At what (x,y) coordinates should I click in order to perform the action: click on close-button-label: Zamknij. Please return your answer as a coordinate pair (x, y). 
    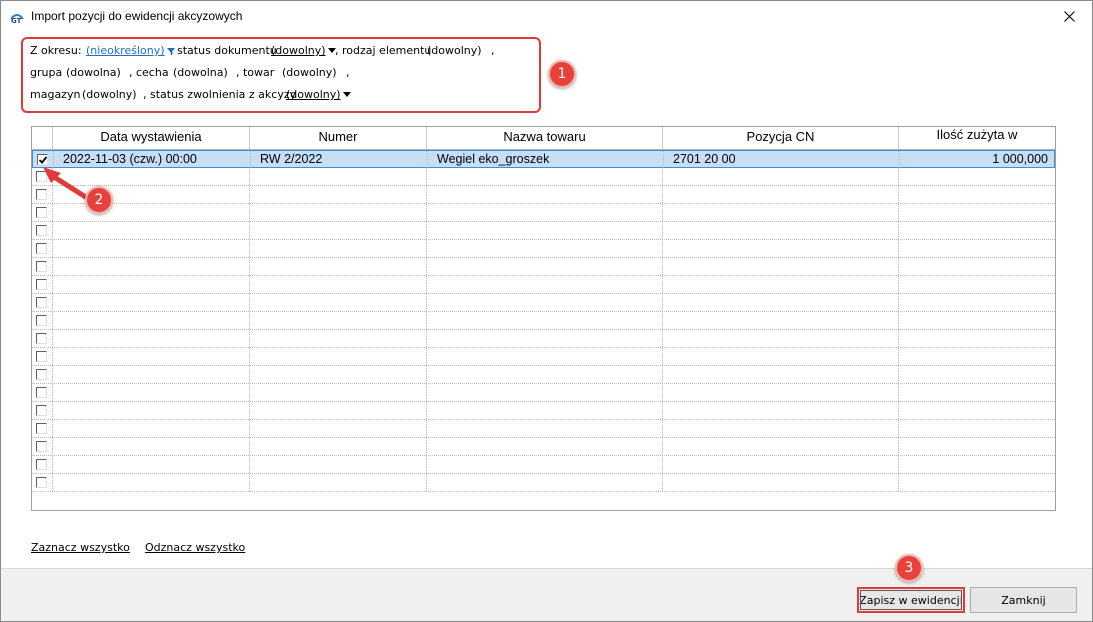
    Looking at the image, I should click on (1023, 600).